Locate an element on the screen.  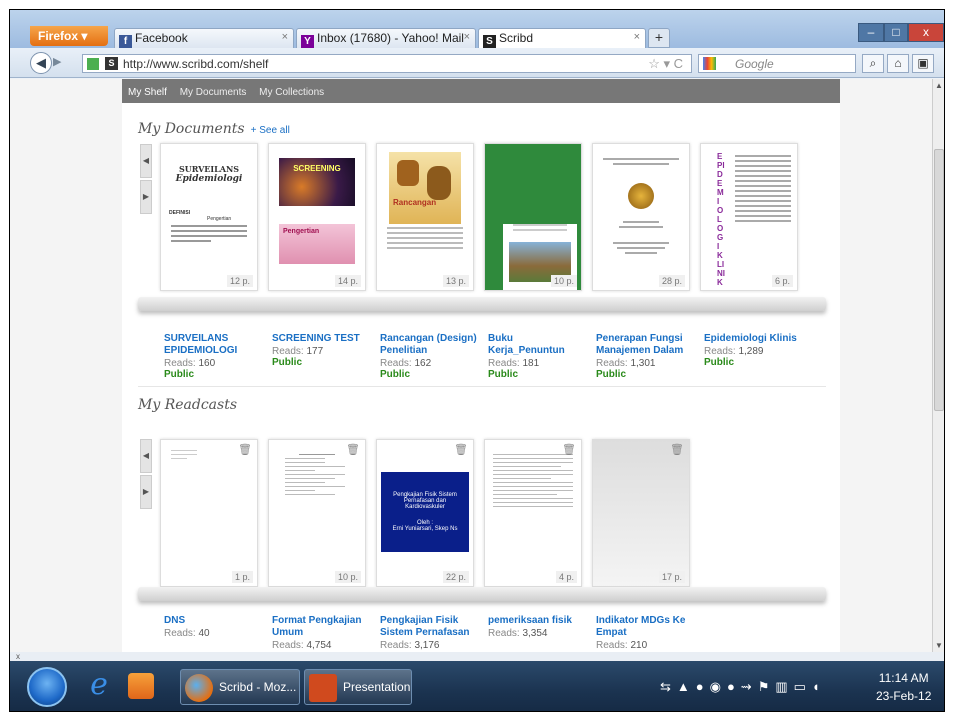
document-title-link: Epidemiologi Klinis is located at coordinates (753, 339).